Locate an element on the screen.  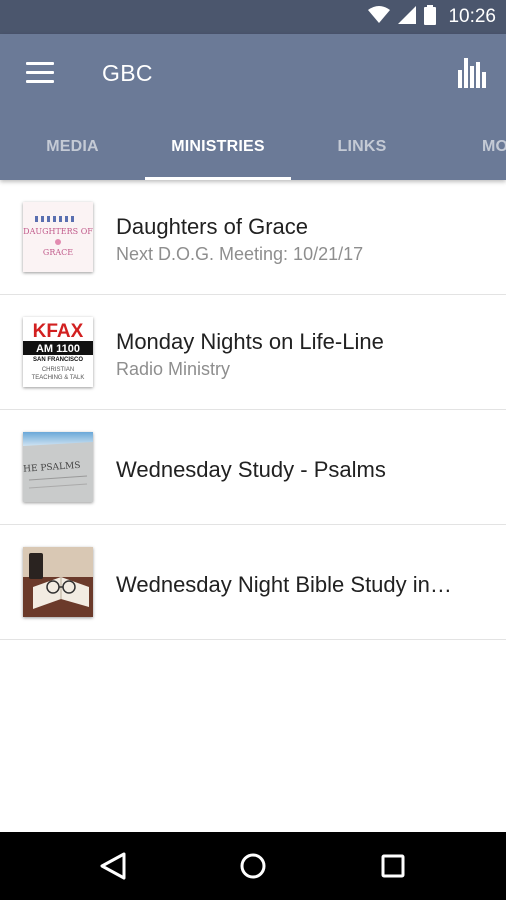
wifi-icon is located at coordinates (379, 17).